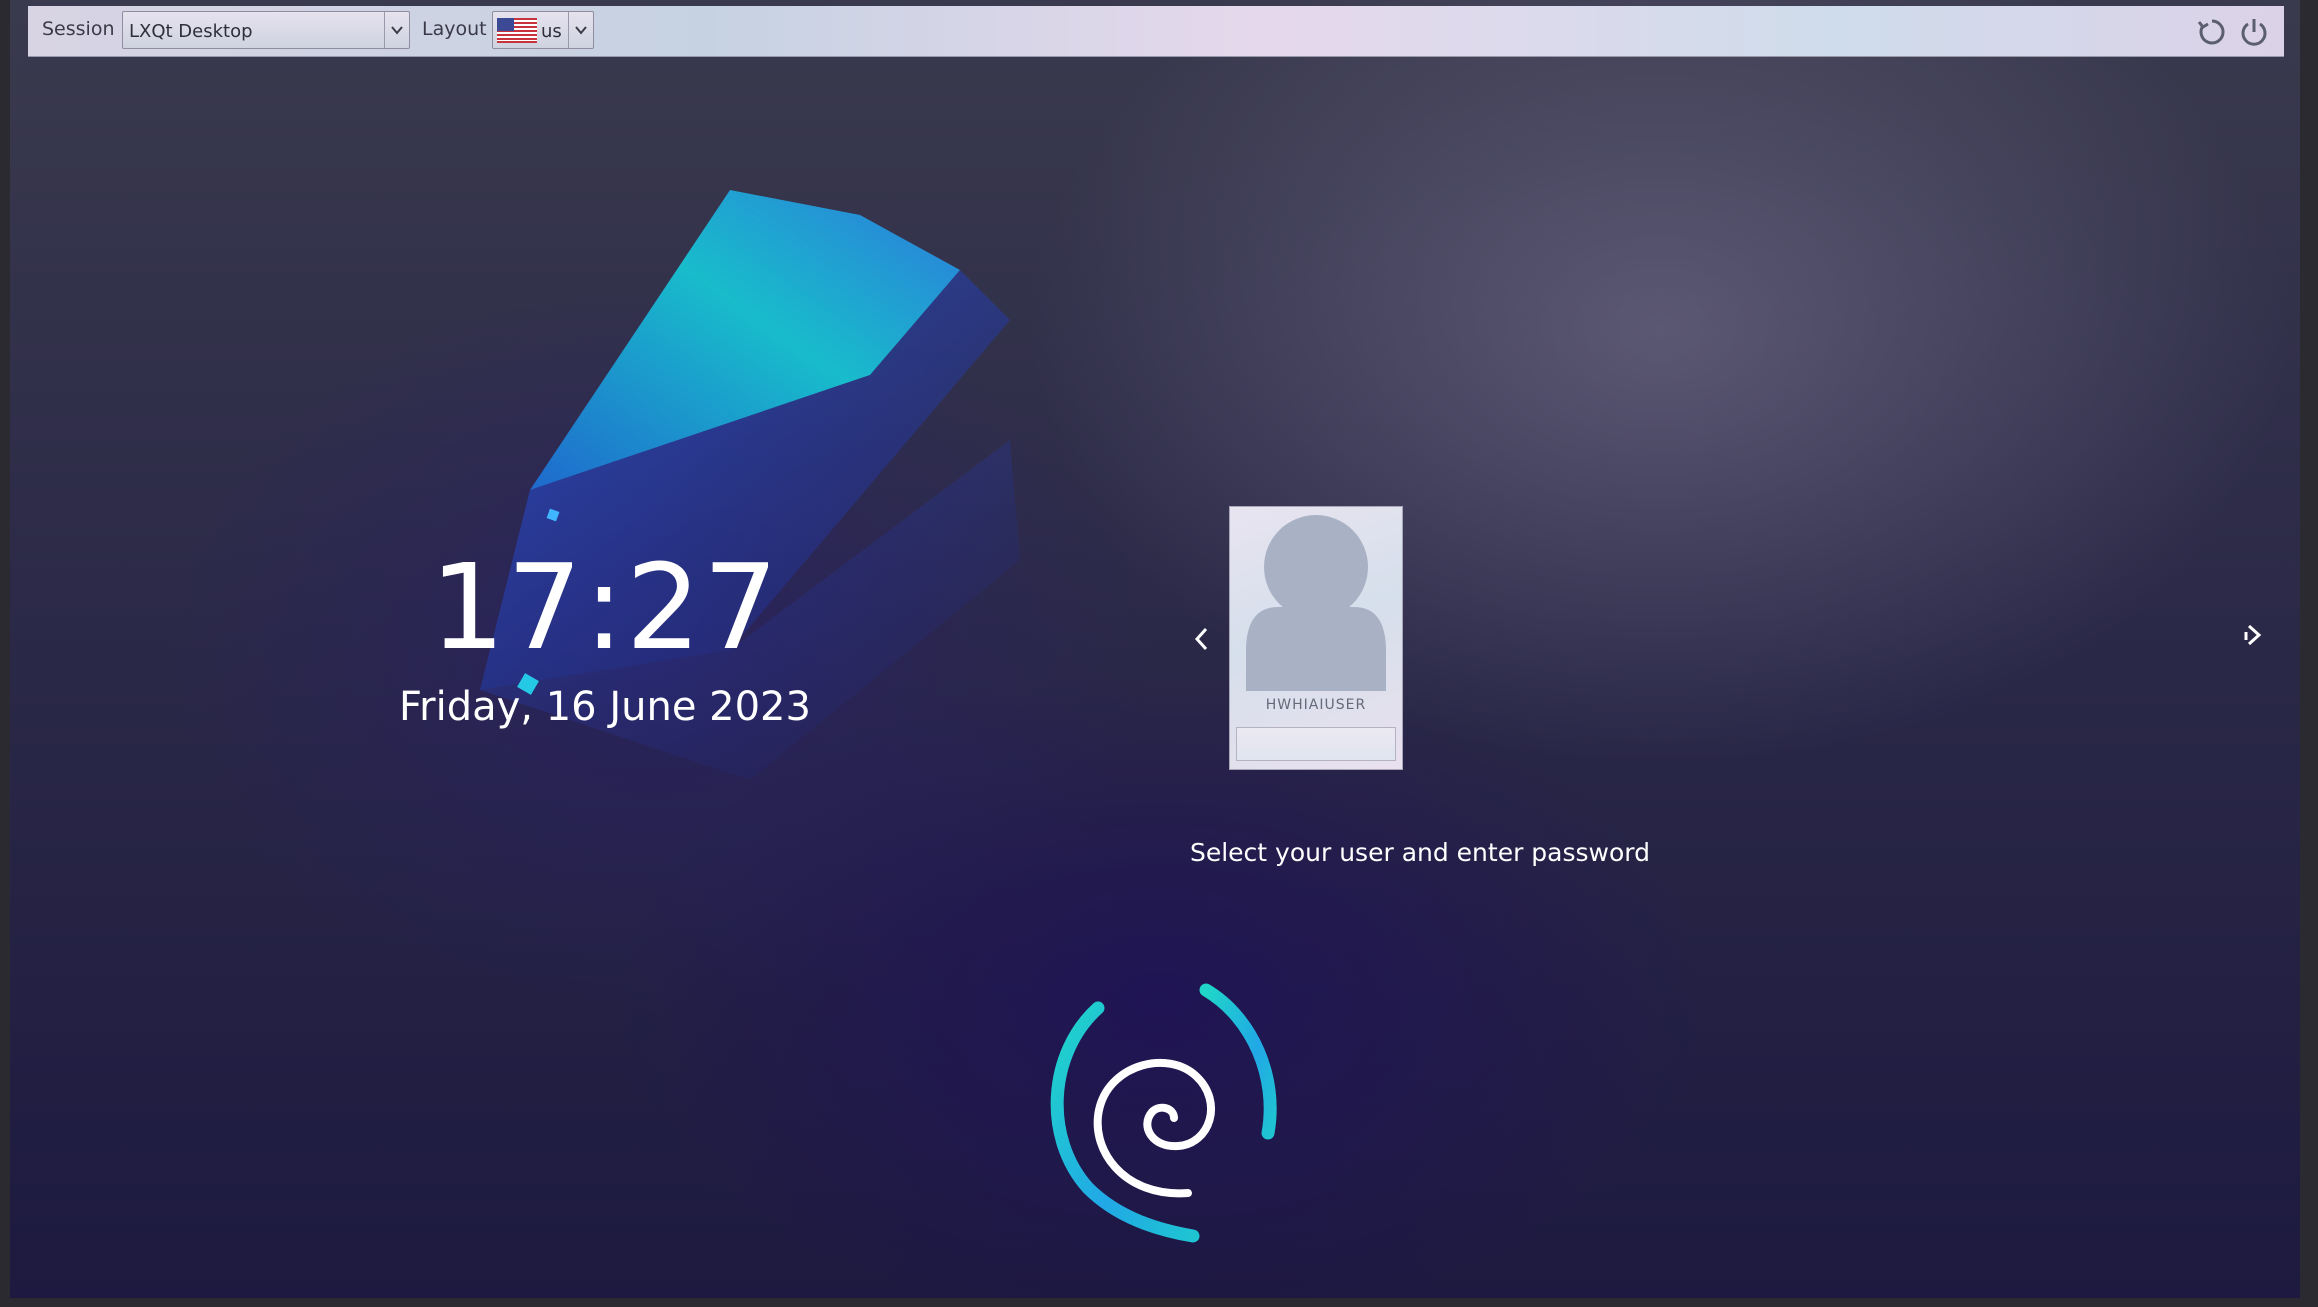 The height and width of the screenshot is (1307, 2318). I want to click on session-select: LXQt Desktop, so click(266, 30).